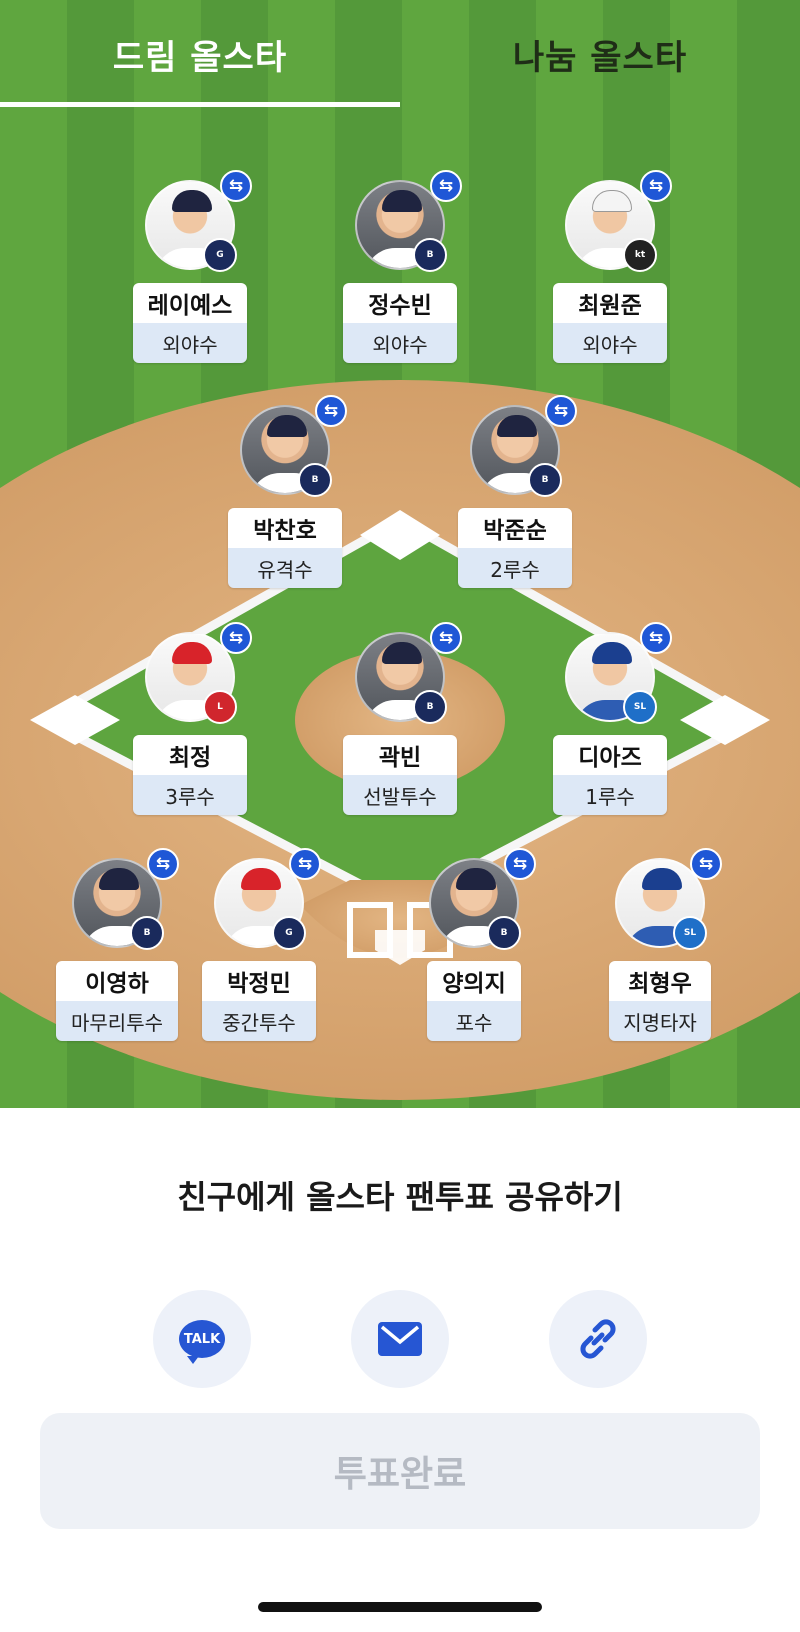 The height and width of the screenshot is (1632, 800). I want to click on player-position: 중간투수, so click(259, 1021).